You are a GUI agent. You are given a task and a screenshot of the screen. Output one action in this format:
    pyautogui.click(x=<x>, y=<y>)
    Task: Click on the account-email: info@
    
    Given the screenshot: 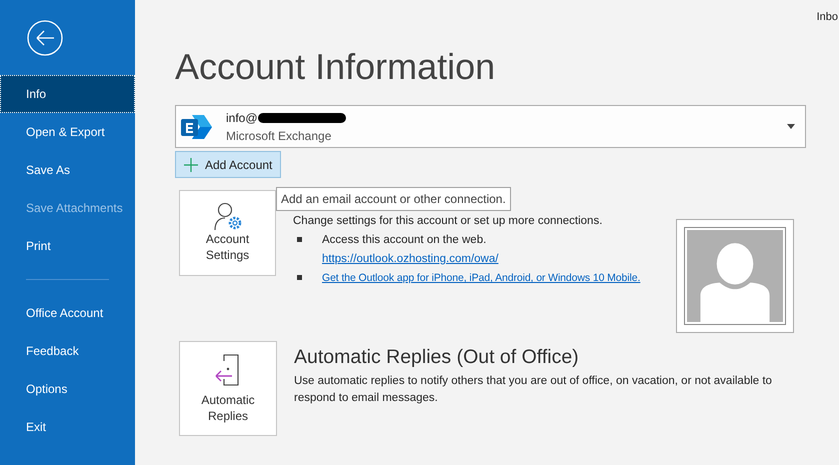 What is the action you would take?
    pyautogui.click(x=242, y=118)
    